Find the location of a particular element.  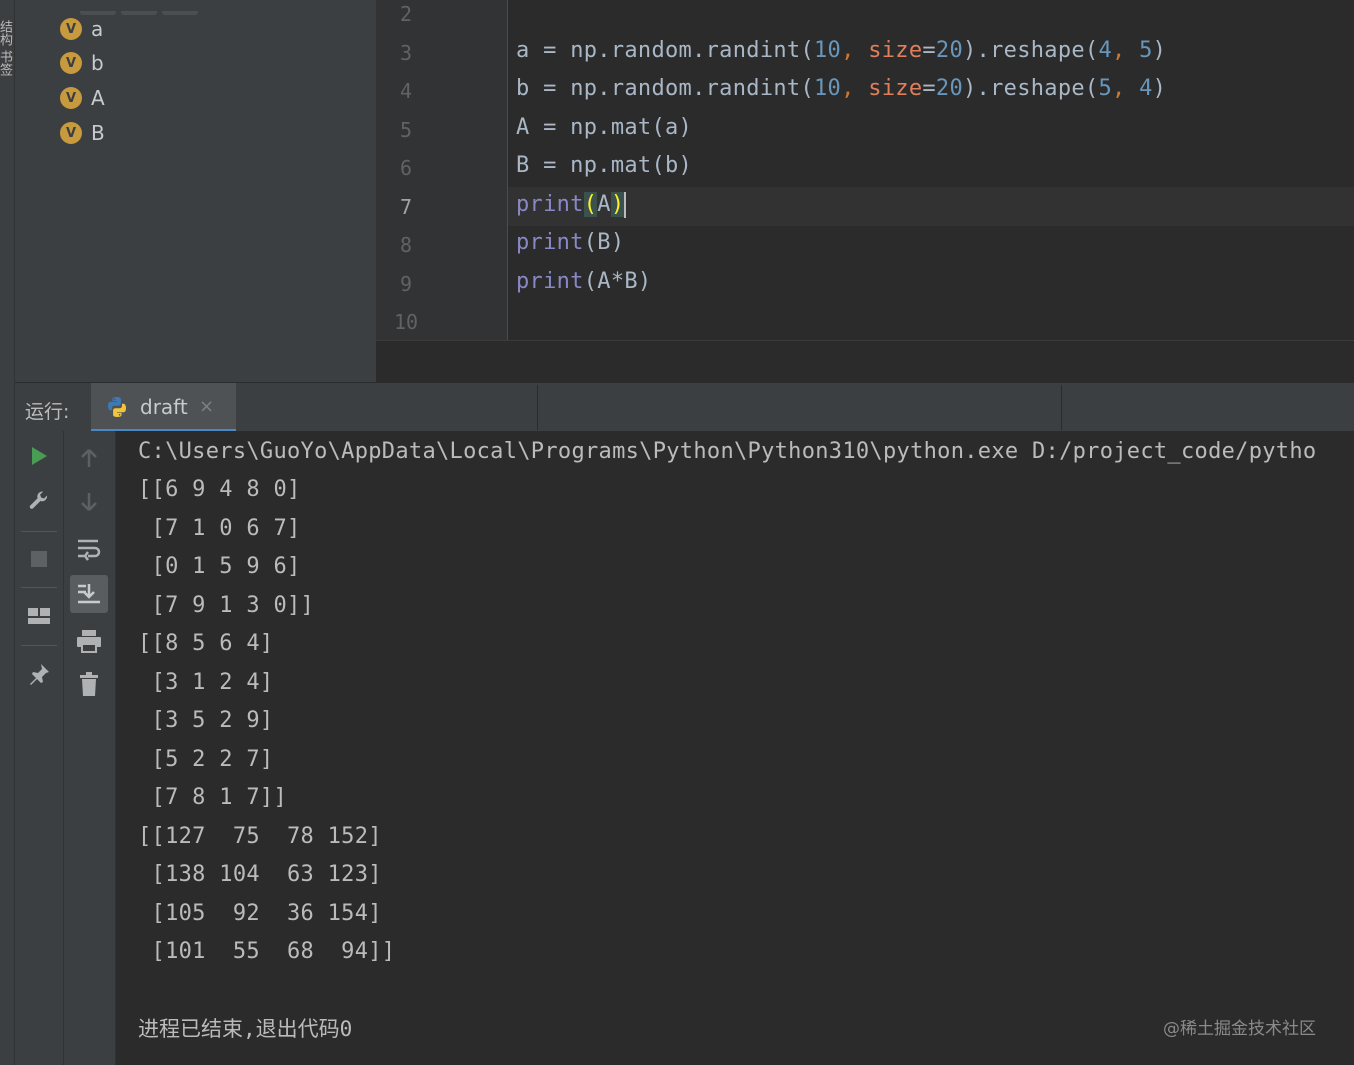

variable-item: V B is located at coordinates (82, 133).